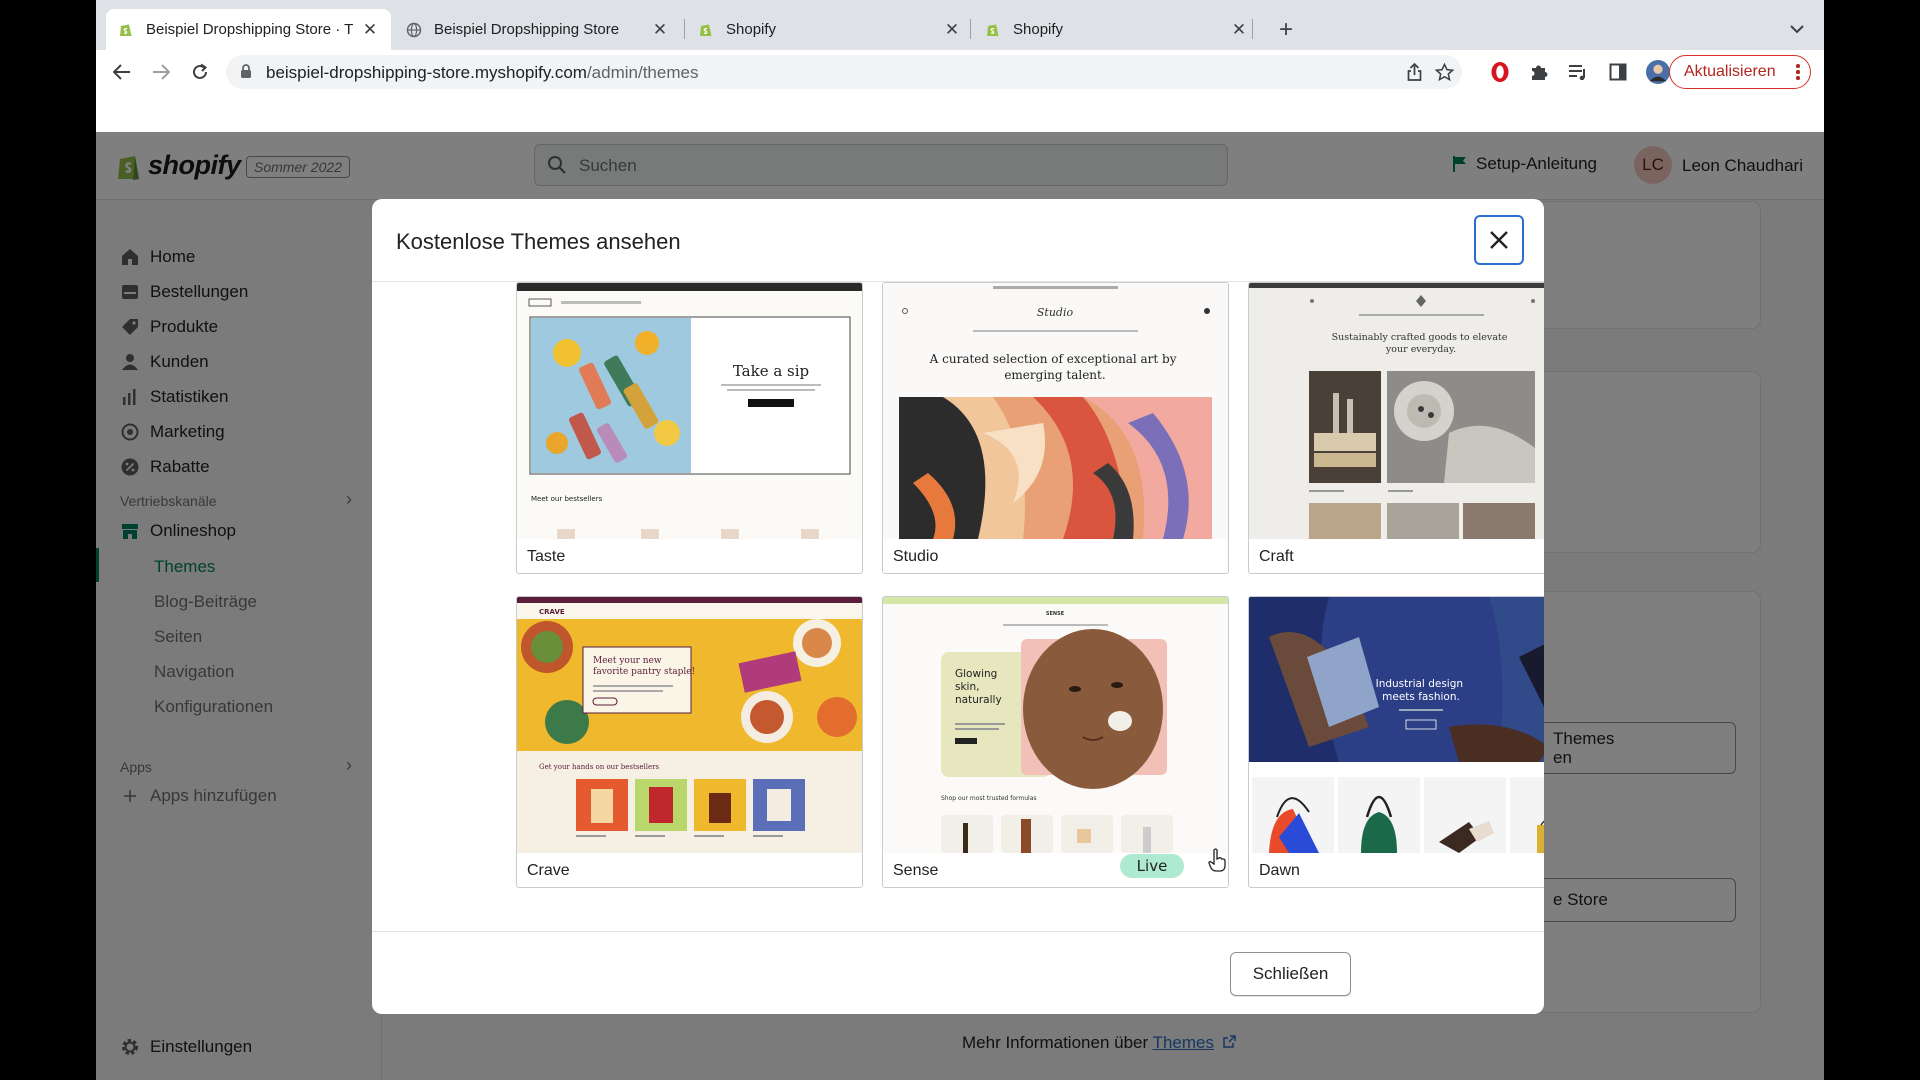 The image size is (1920, 1080). I want to click on preview-headline-l2: your everyday., so click(1420, 349).